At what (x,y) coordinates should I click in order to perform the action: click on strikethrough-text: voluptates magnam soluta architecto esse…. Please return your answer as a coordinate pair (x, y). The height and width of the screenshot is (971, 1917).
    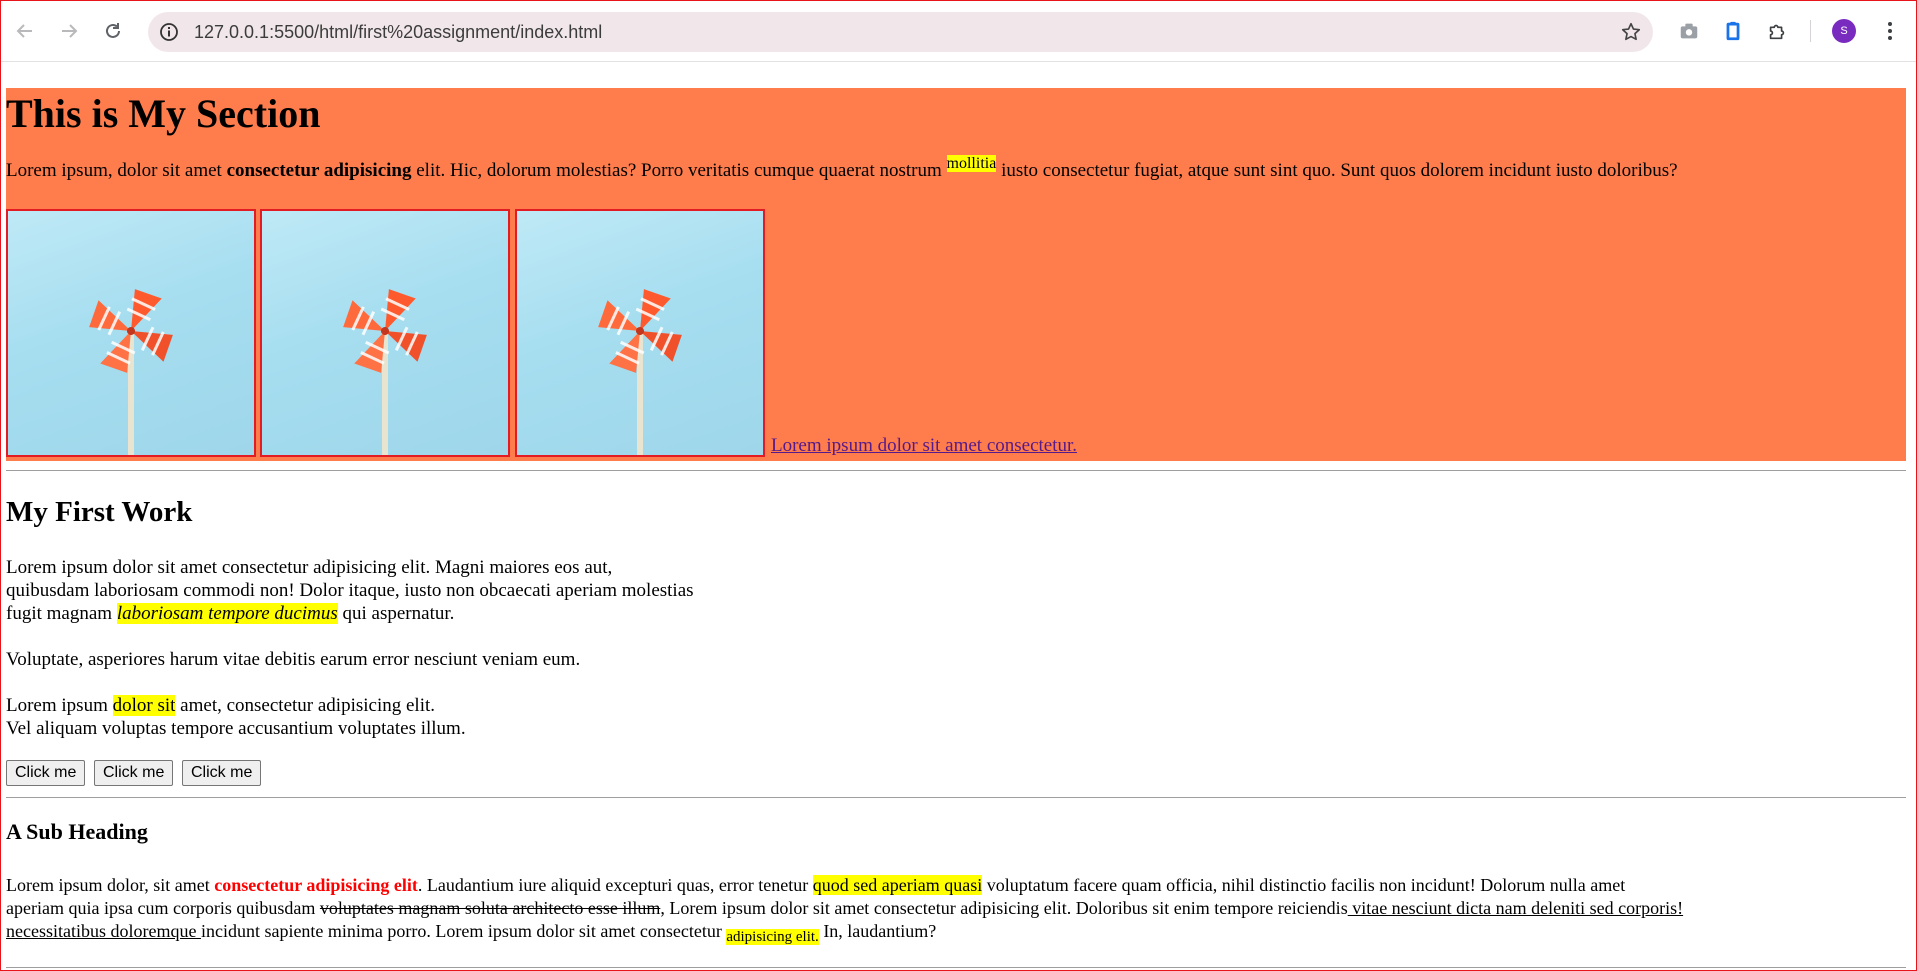
    Looking at the image, I should click on (490, 908).